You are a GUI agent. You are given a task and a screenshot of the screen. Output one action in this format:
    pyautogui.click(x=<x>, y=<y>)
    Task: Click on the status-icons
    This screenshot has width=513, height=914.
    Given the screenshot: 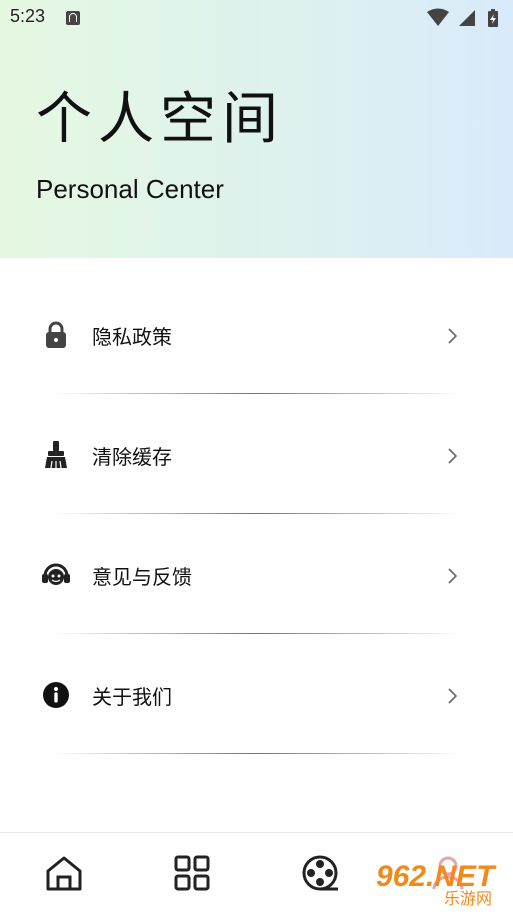 What is the action you would take?
    pyautogui.click(x=462, y=17)
    